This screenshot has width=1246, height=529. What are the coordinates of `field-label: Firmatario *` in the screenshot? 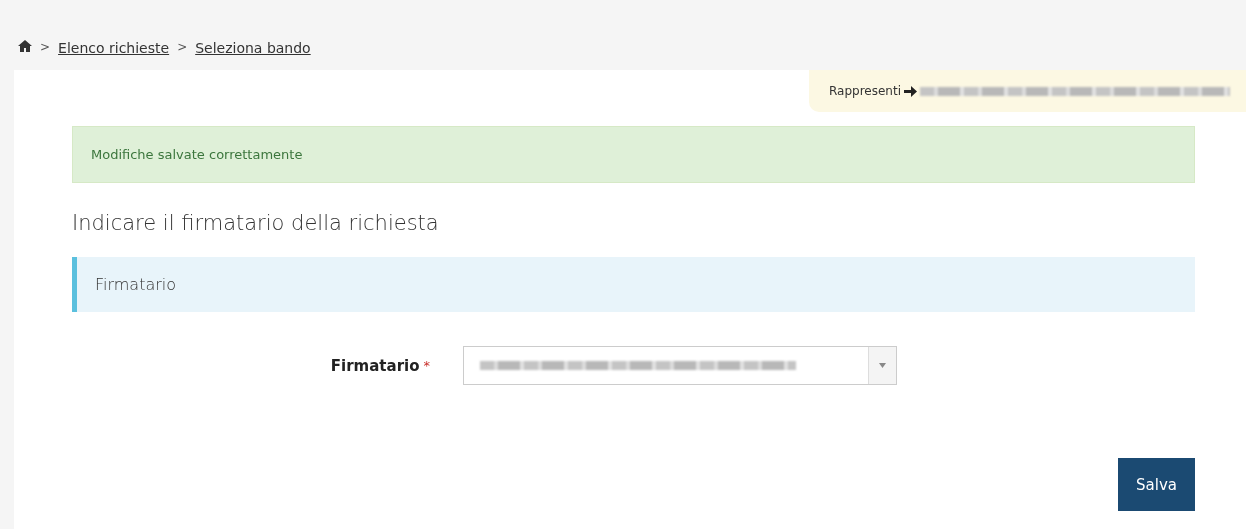 It's located at (380, 365).